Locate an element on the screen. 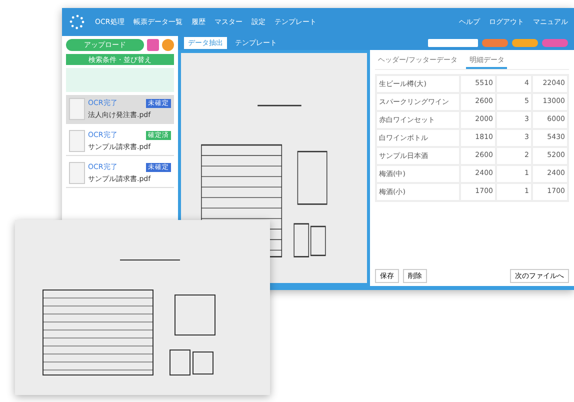 This screenshot has width=574, height=402. refresh-button is located at coordinates (168, 45).